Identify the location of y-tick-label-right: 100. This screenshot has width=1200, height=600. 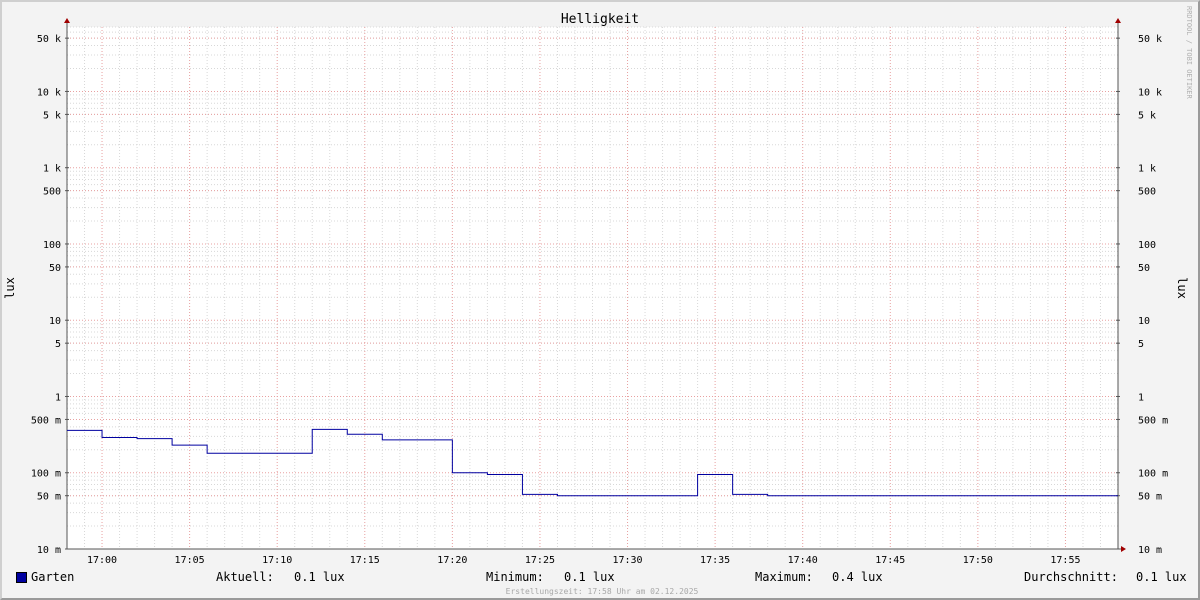
(1147, 245).